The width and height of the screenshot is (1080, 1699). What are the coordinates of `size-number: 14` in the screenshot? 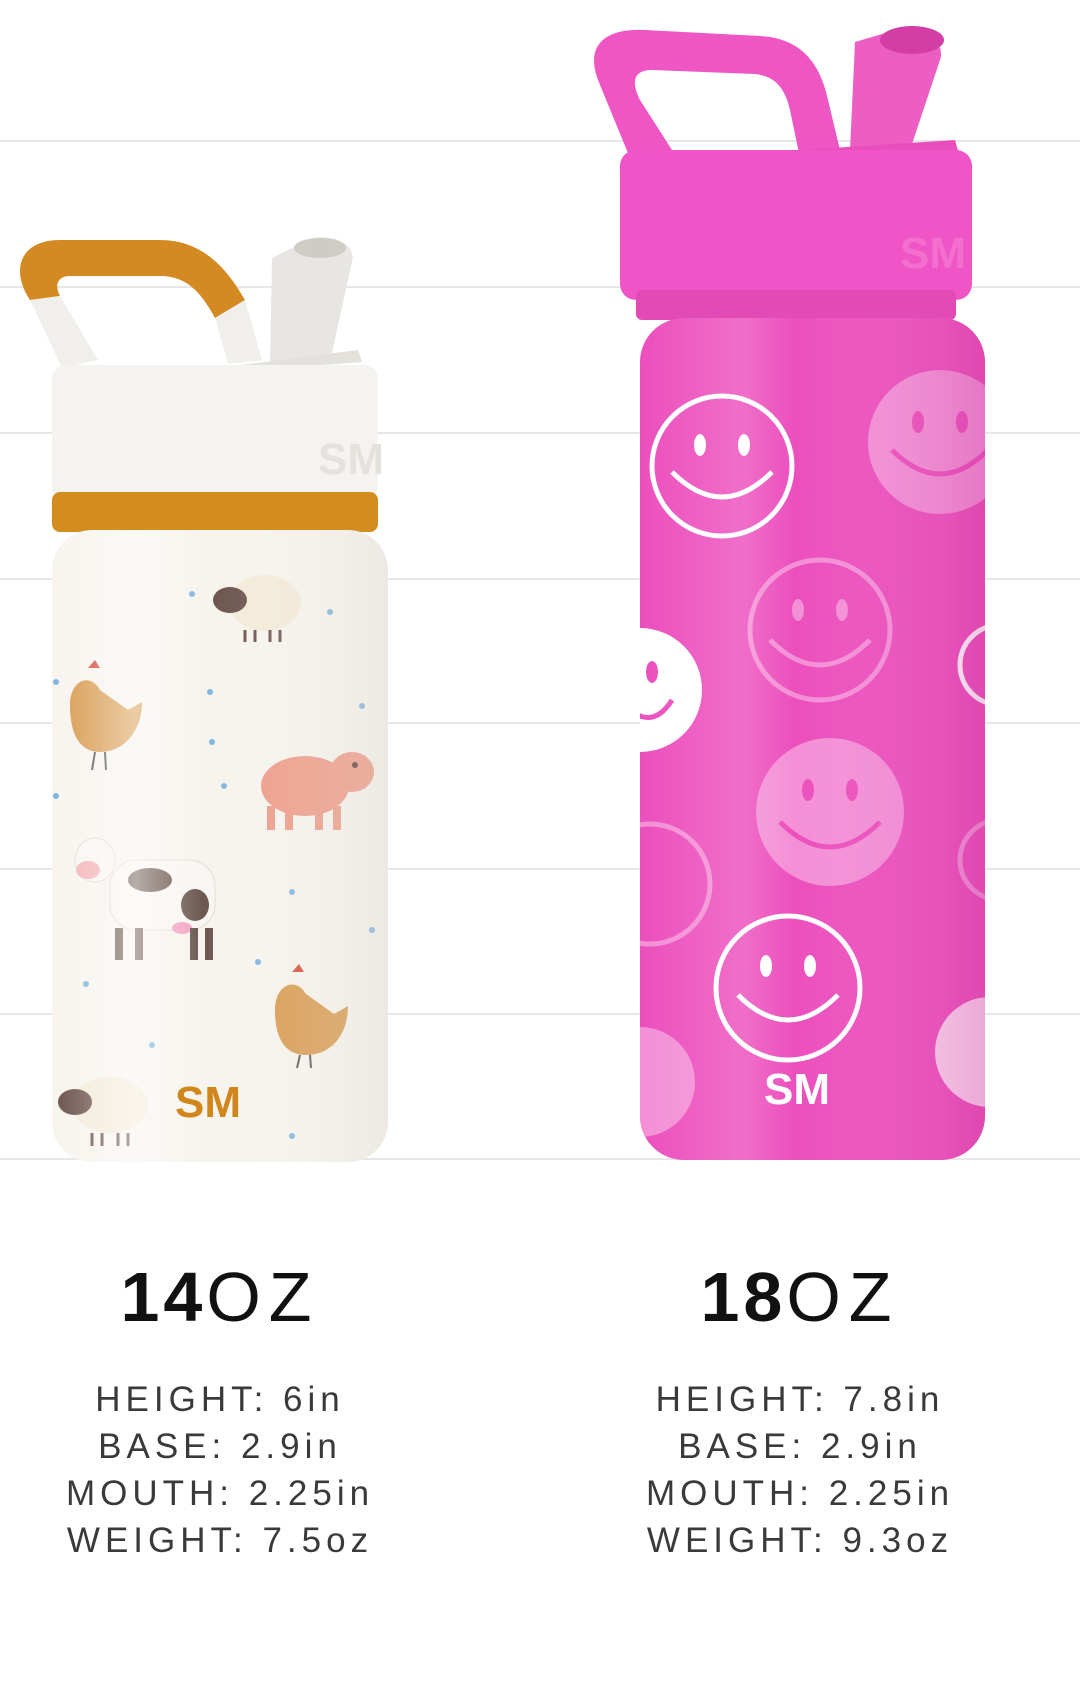 It's located at (163, 1297).